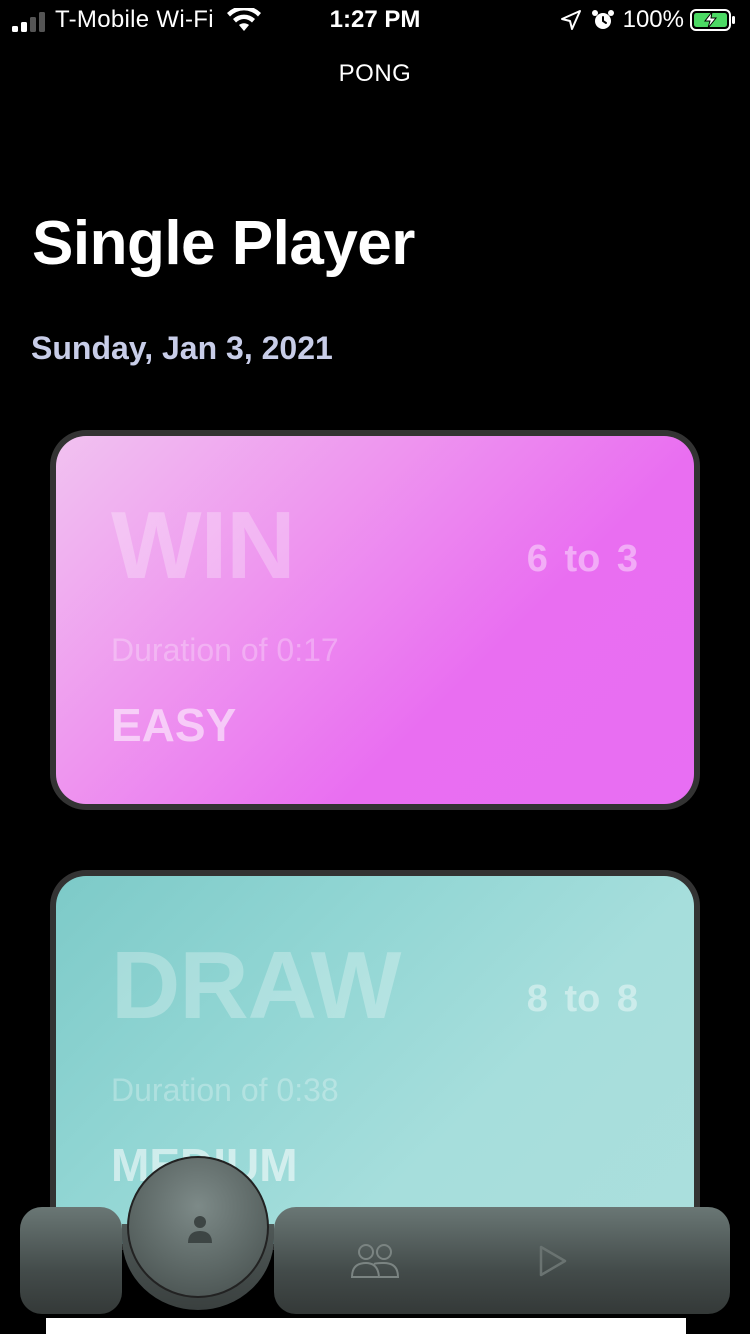 This screenshot has width=750, height=1334. I want to click on group-icon, so click(375, 1261).